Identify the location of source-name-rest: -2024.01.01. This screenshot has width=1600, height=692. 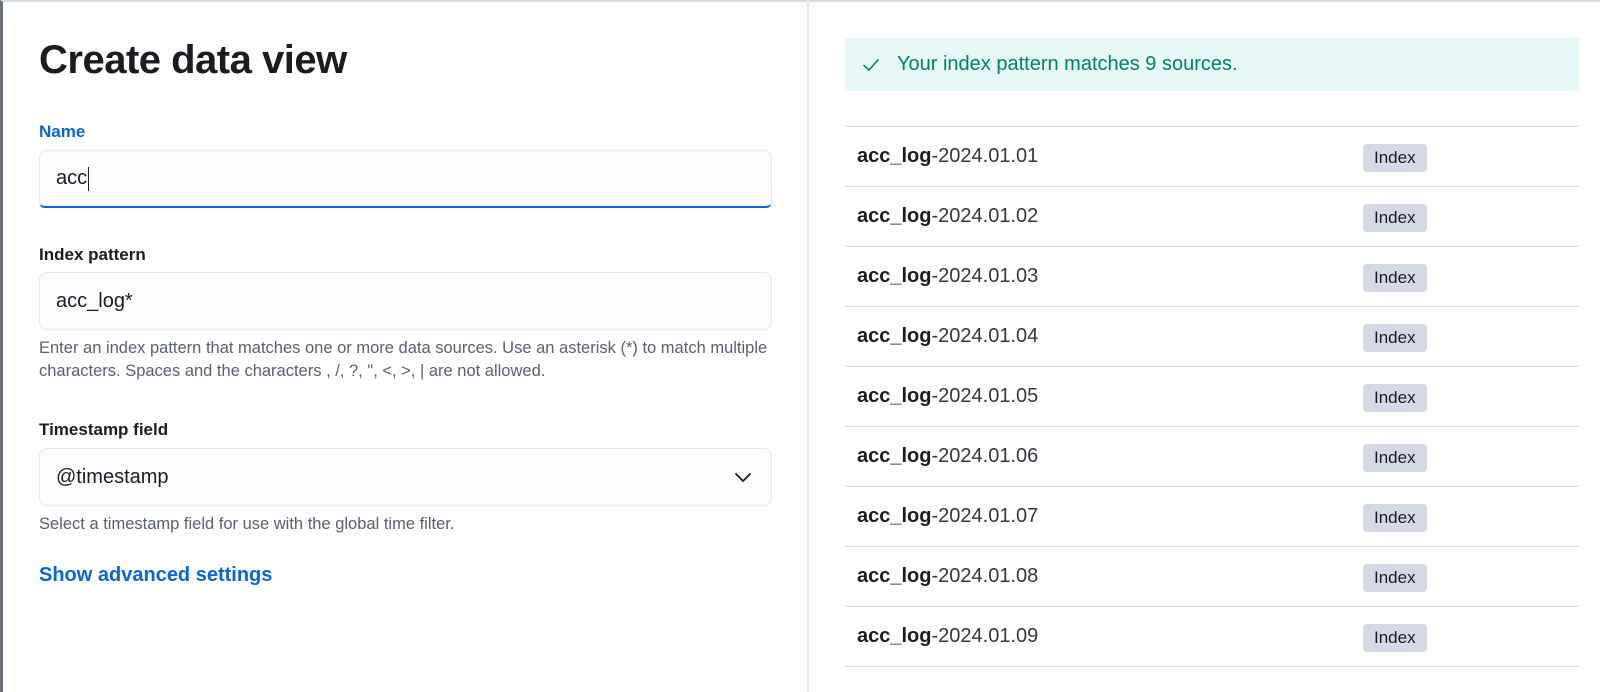
(985, 156).